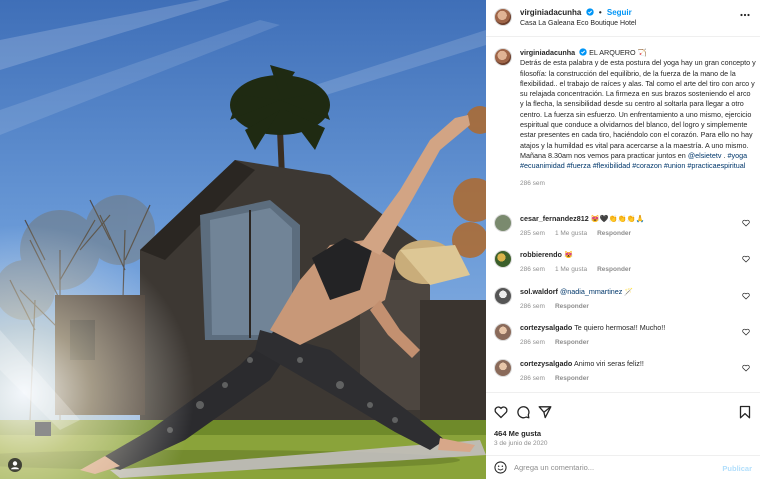 This screenshot has width=760, height=479. Describe the element at coordinates (623, 422) in the screenshot. I see `post-actions: 464 Me gusta 3 de junio de 2020` at that location.